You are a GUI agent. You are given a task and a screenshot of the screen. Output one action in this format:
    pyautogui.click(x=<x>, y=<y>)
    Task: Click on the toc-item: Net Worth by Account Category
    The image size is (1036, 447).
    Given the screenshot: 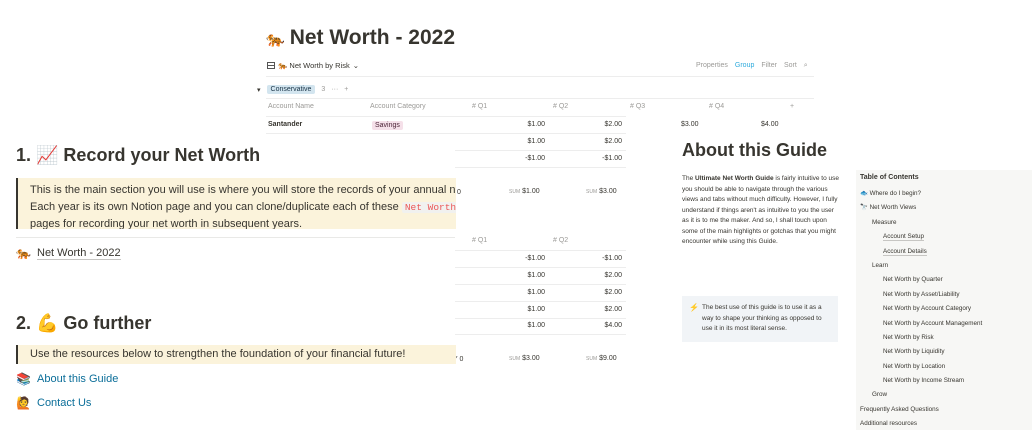 What is the action you would take?
    pyautogui.click(x=944, y=309)
    